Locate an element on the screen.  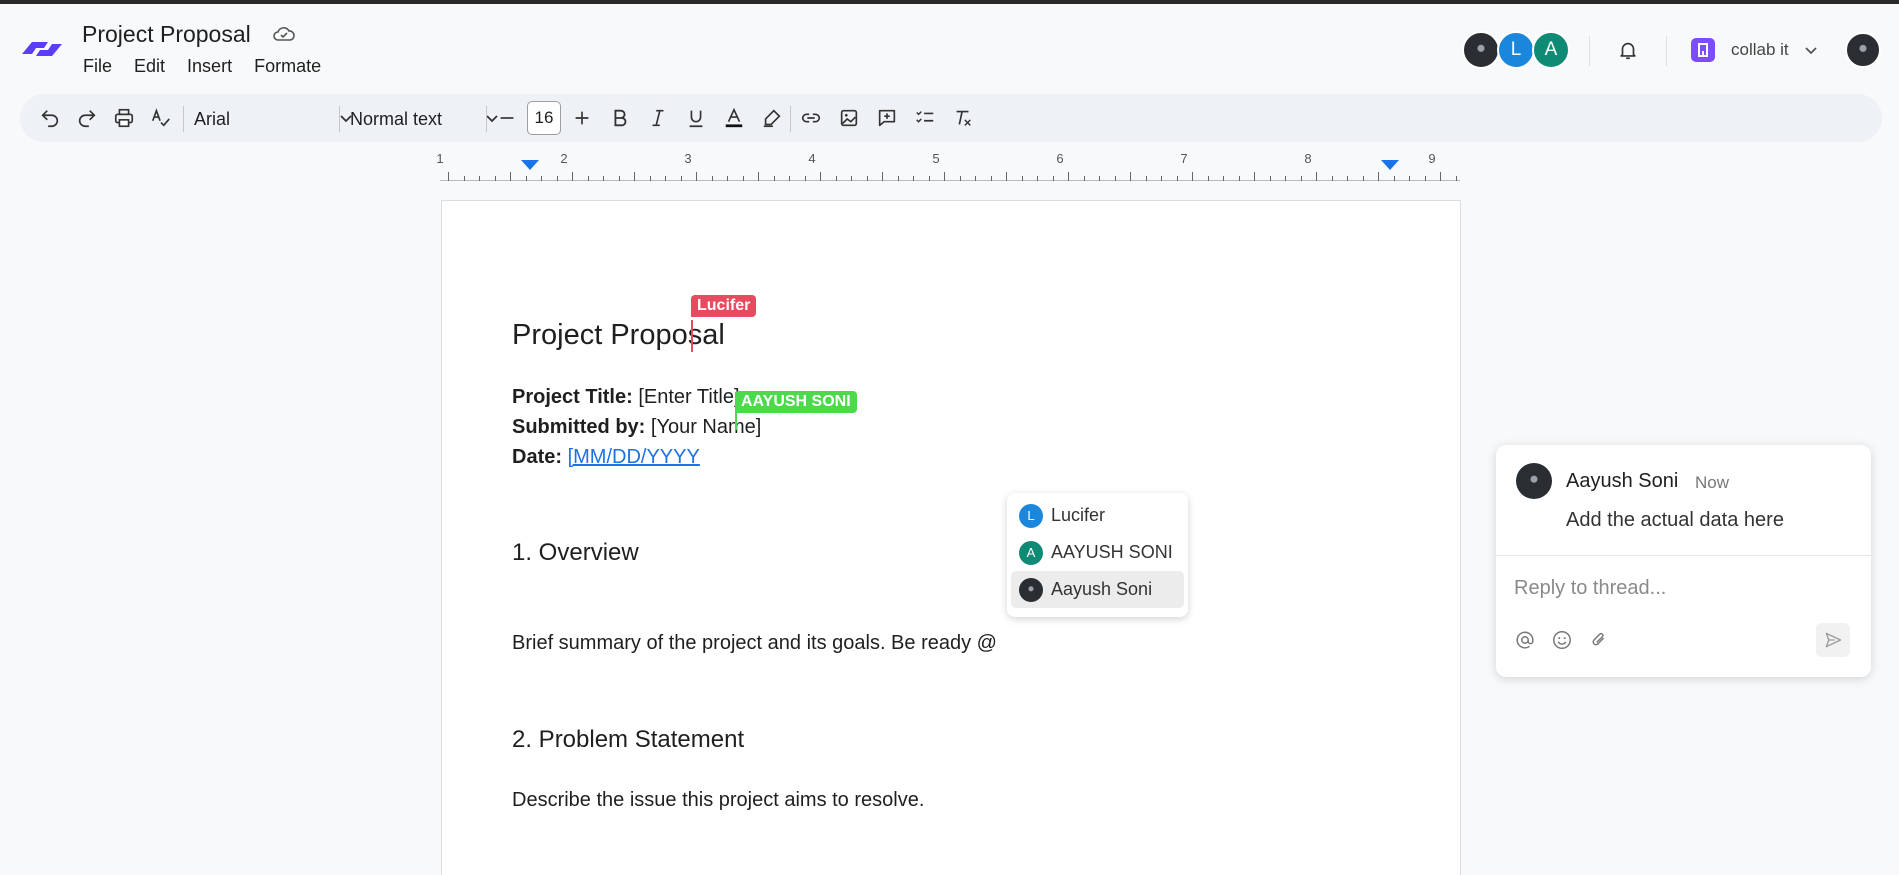
increase-font-size-icon is located at coordinates (582, 118).